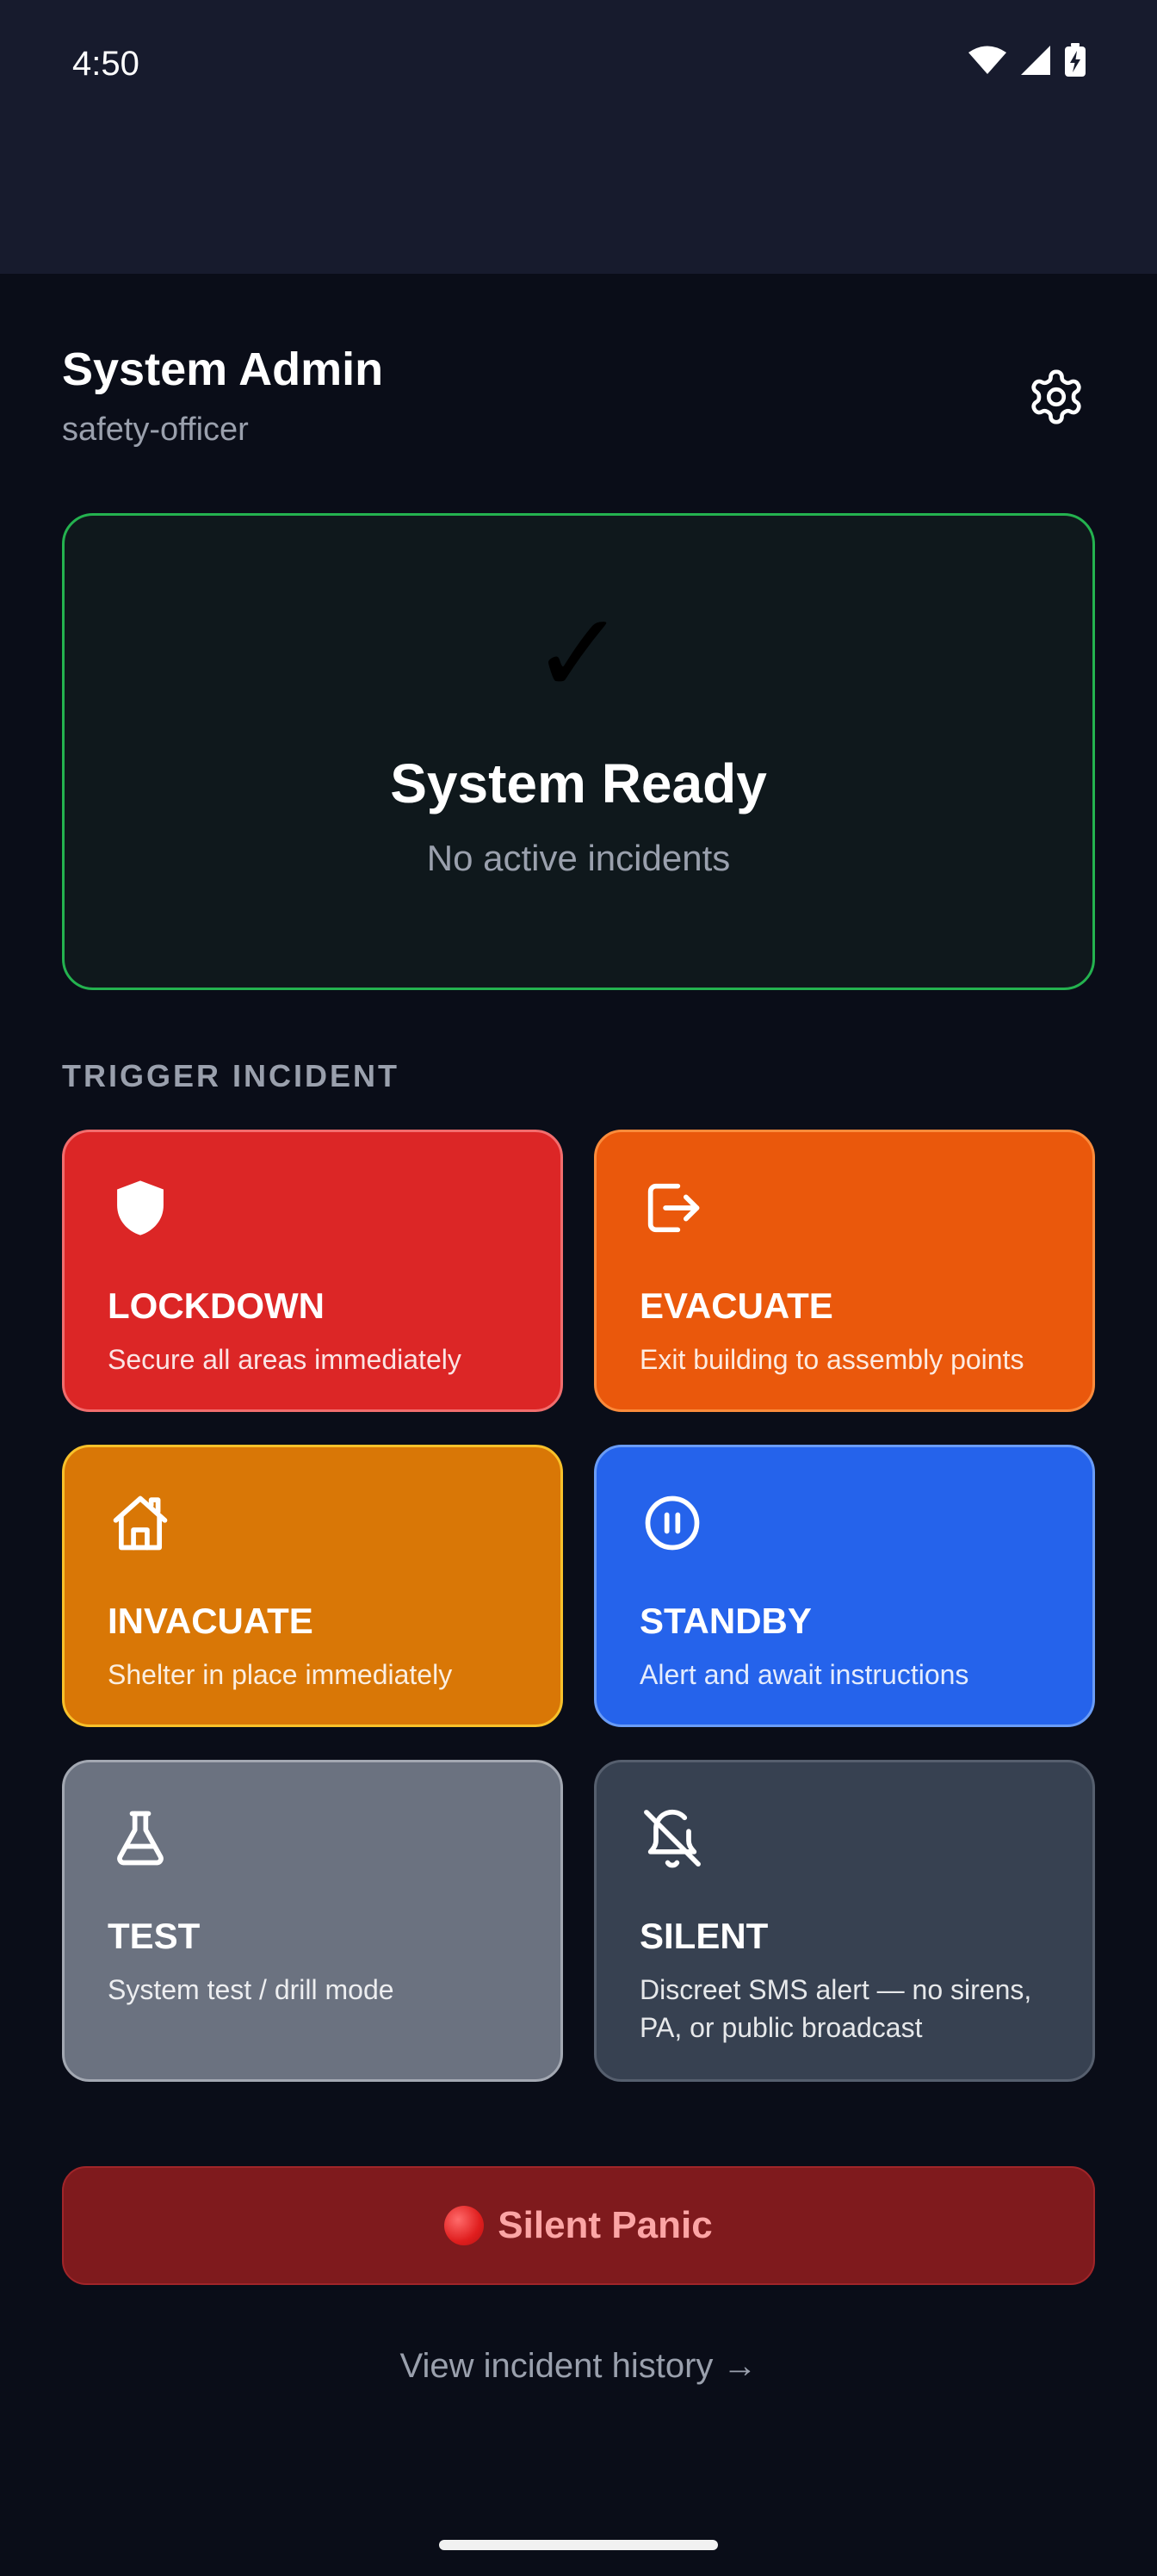 This screenshot has width=1157, height=2576. I want to click on incident-label: STANDBY, so click(726, 1621).